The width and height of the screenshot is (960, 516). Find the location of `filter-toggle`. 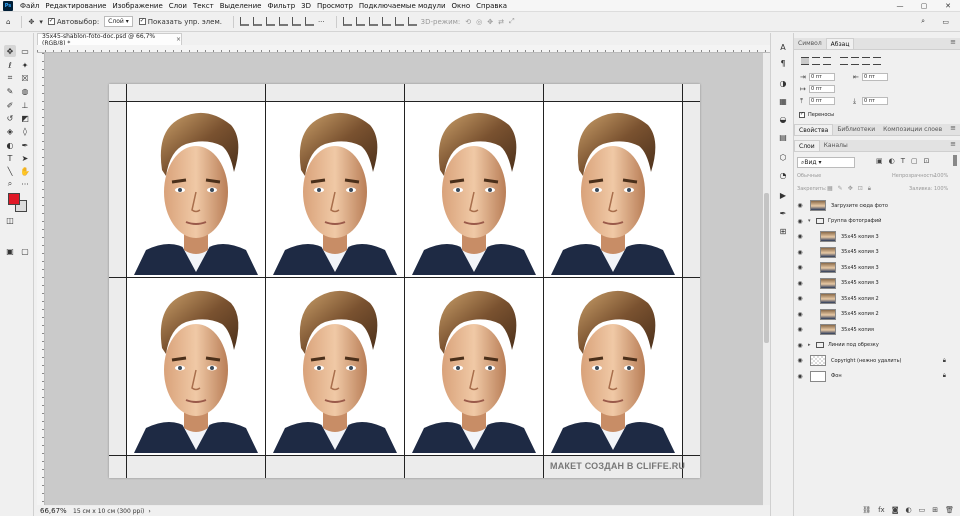

filter-toggle is located at coordinates (955, 160).